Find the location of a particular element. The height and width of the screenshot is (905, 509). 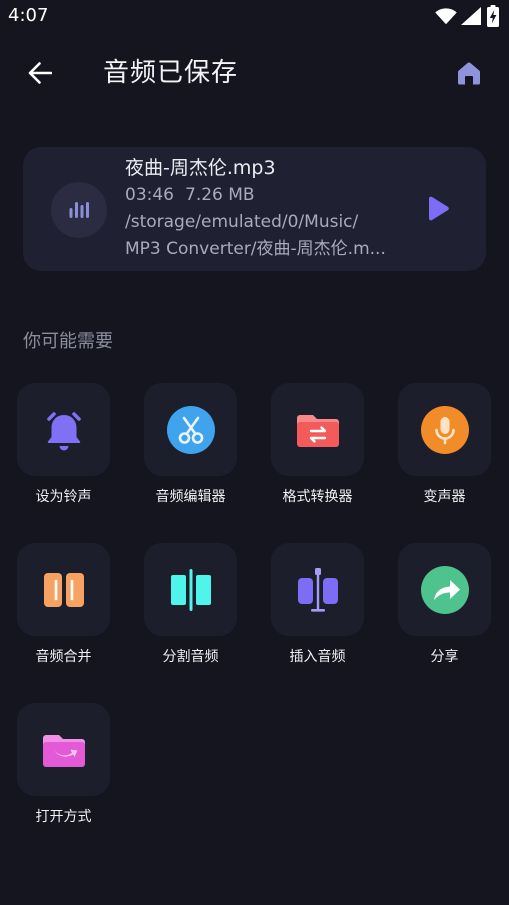

microphone-icon is located at coordinates (444, 429).